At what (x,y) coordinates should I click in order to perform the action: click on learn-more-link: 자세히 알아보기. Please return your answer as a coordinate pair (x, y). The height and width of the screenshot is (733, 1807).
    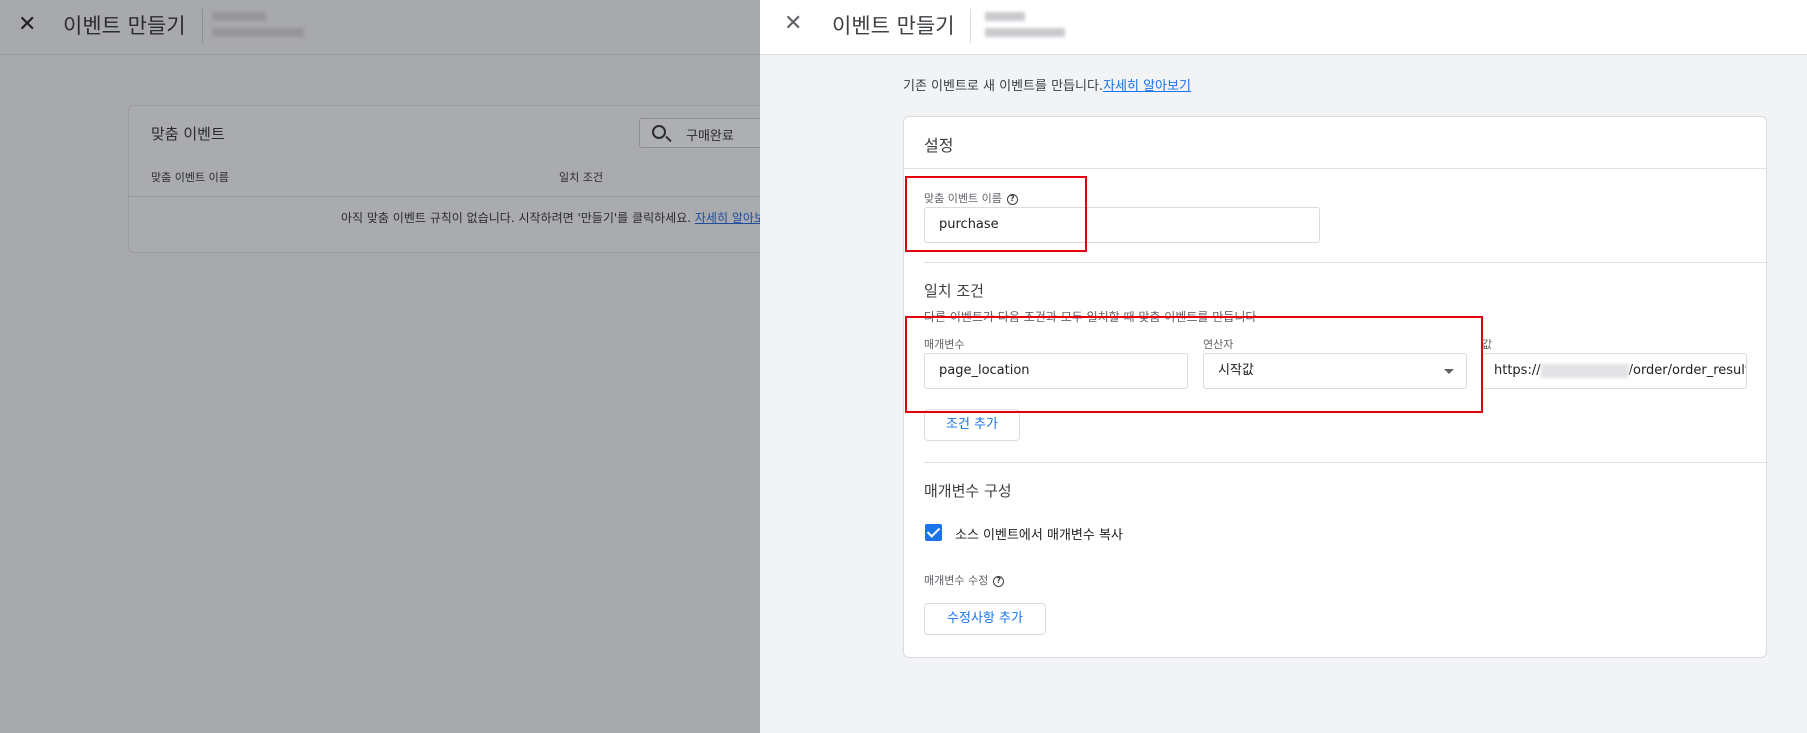
    Looking at the image, I should click on (1147, 86).